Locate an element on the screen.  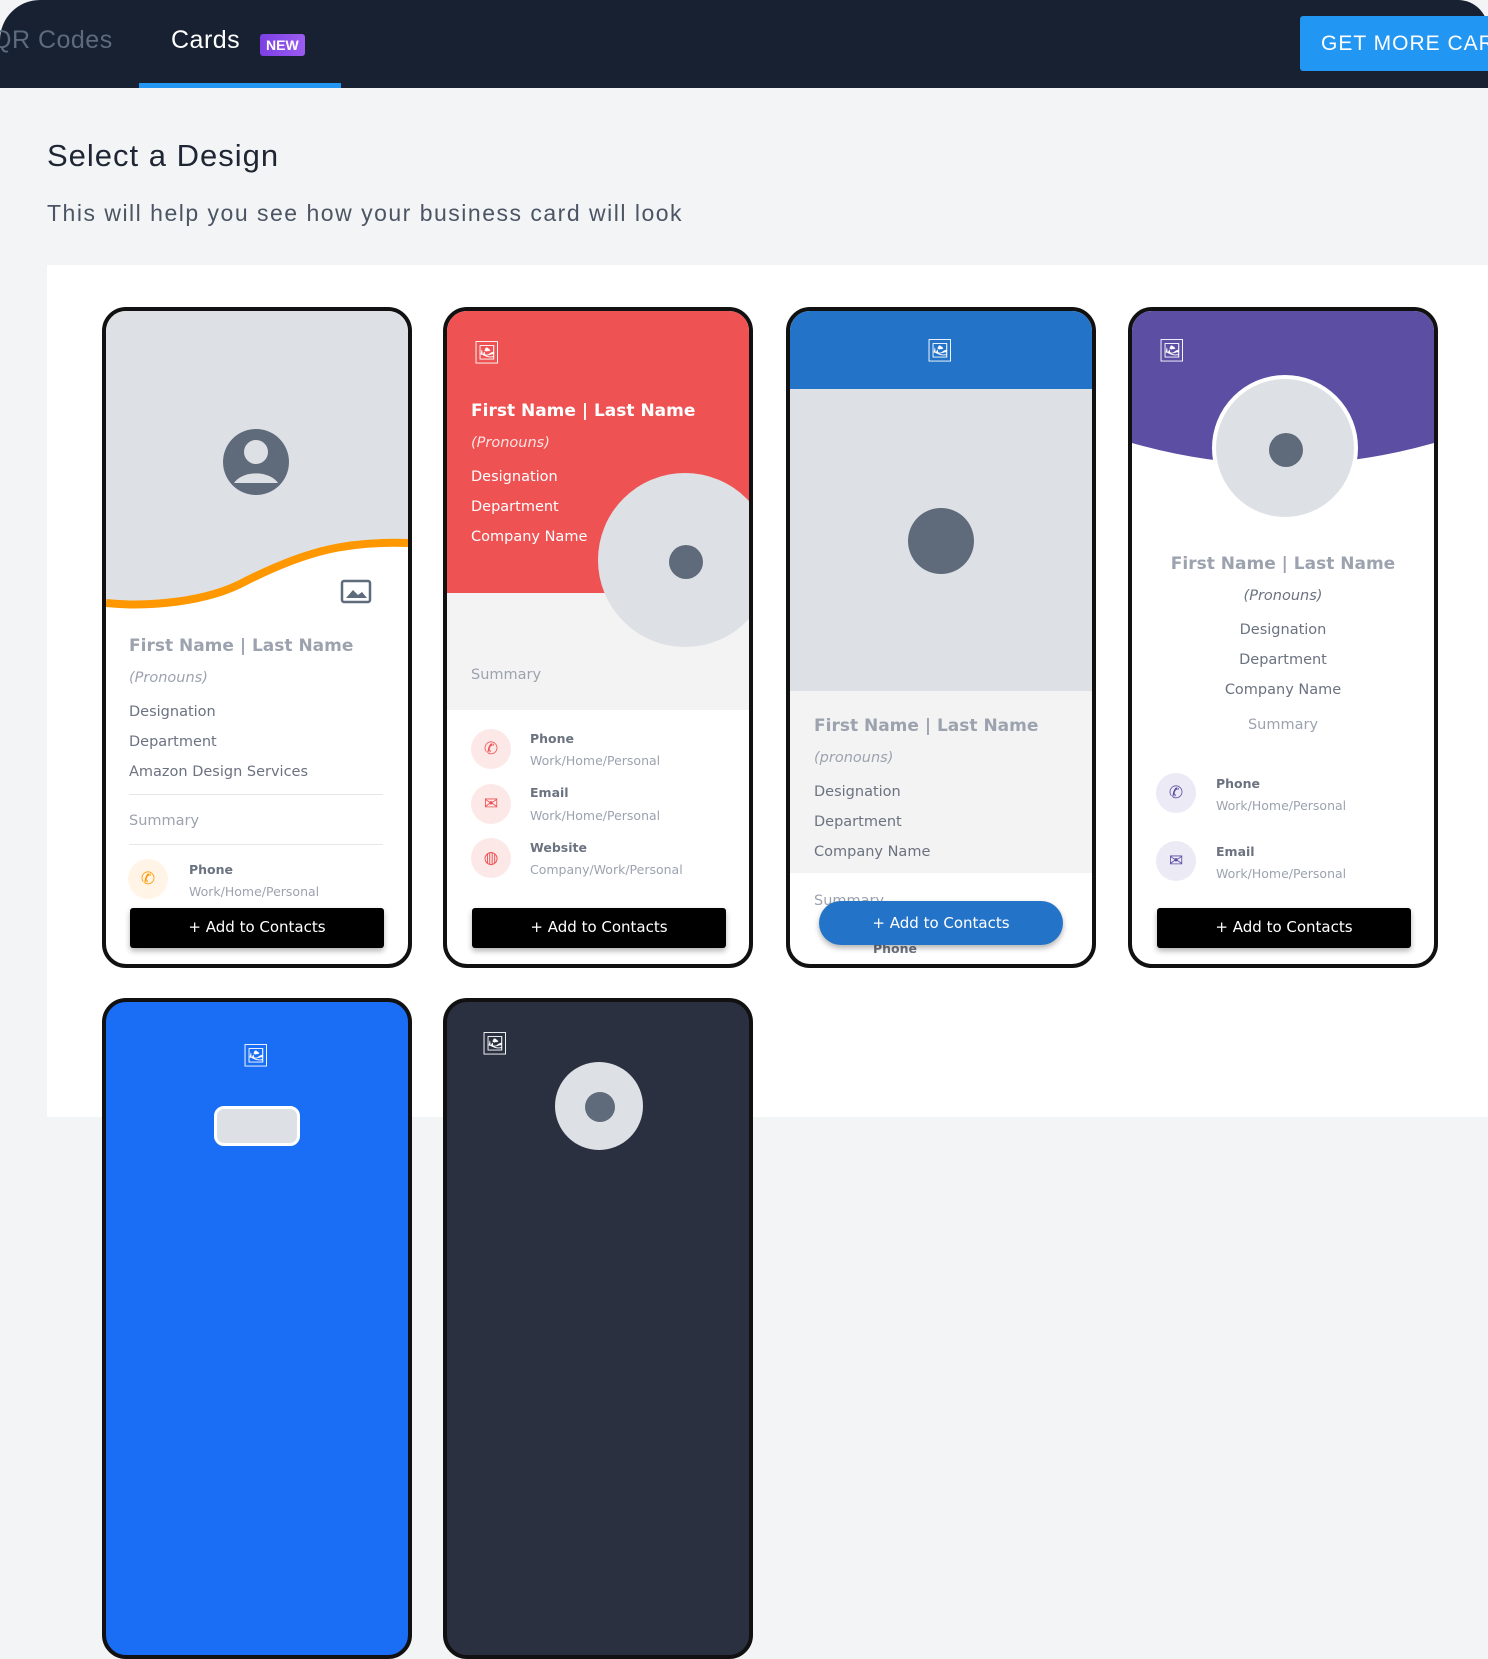
tab-cards: Cards is located at coordinates (205, 40).